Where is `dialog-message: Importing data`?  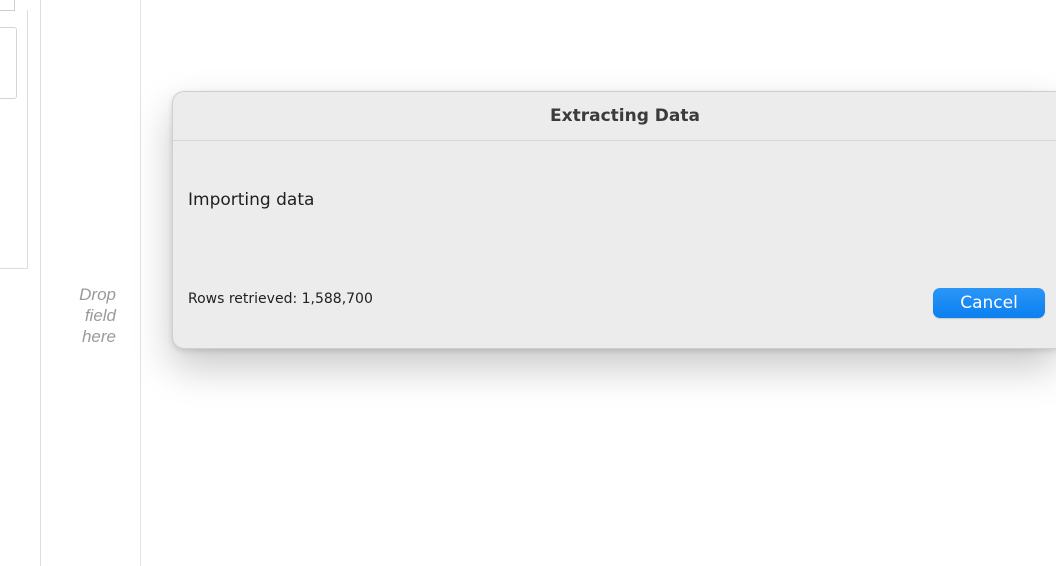 dialog-message: Importing data is located at coordinates (251, 200).